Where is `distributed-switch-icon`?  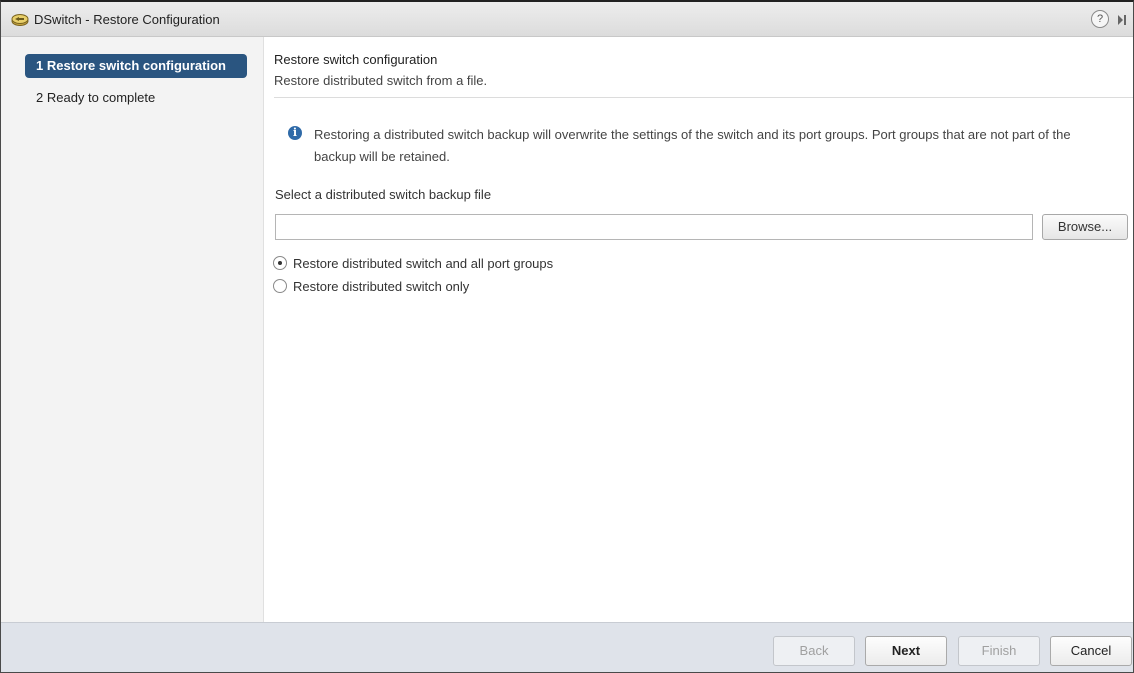 distributed-switch-icon is located at coordinates (20, 19).